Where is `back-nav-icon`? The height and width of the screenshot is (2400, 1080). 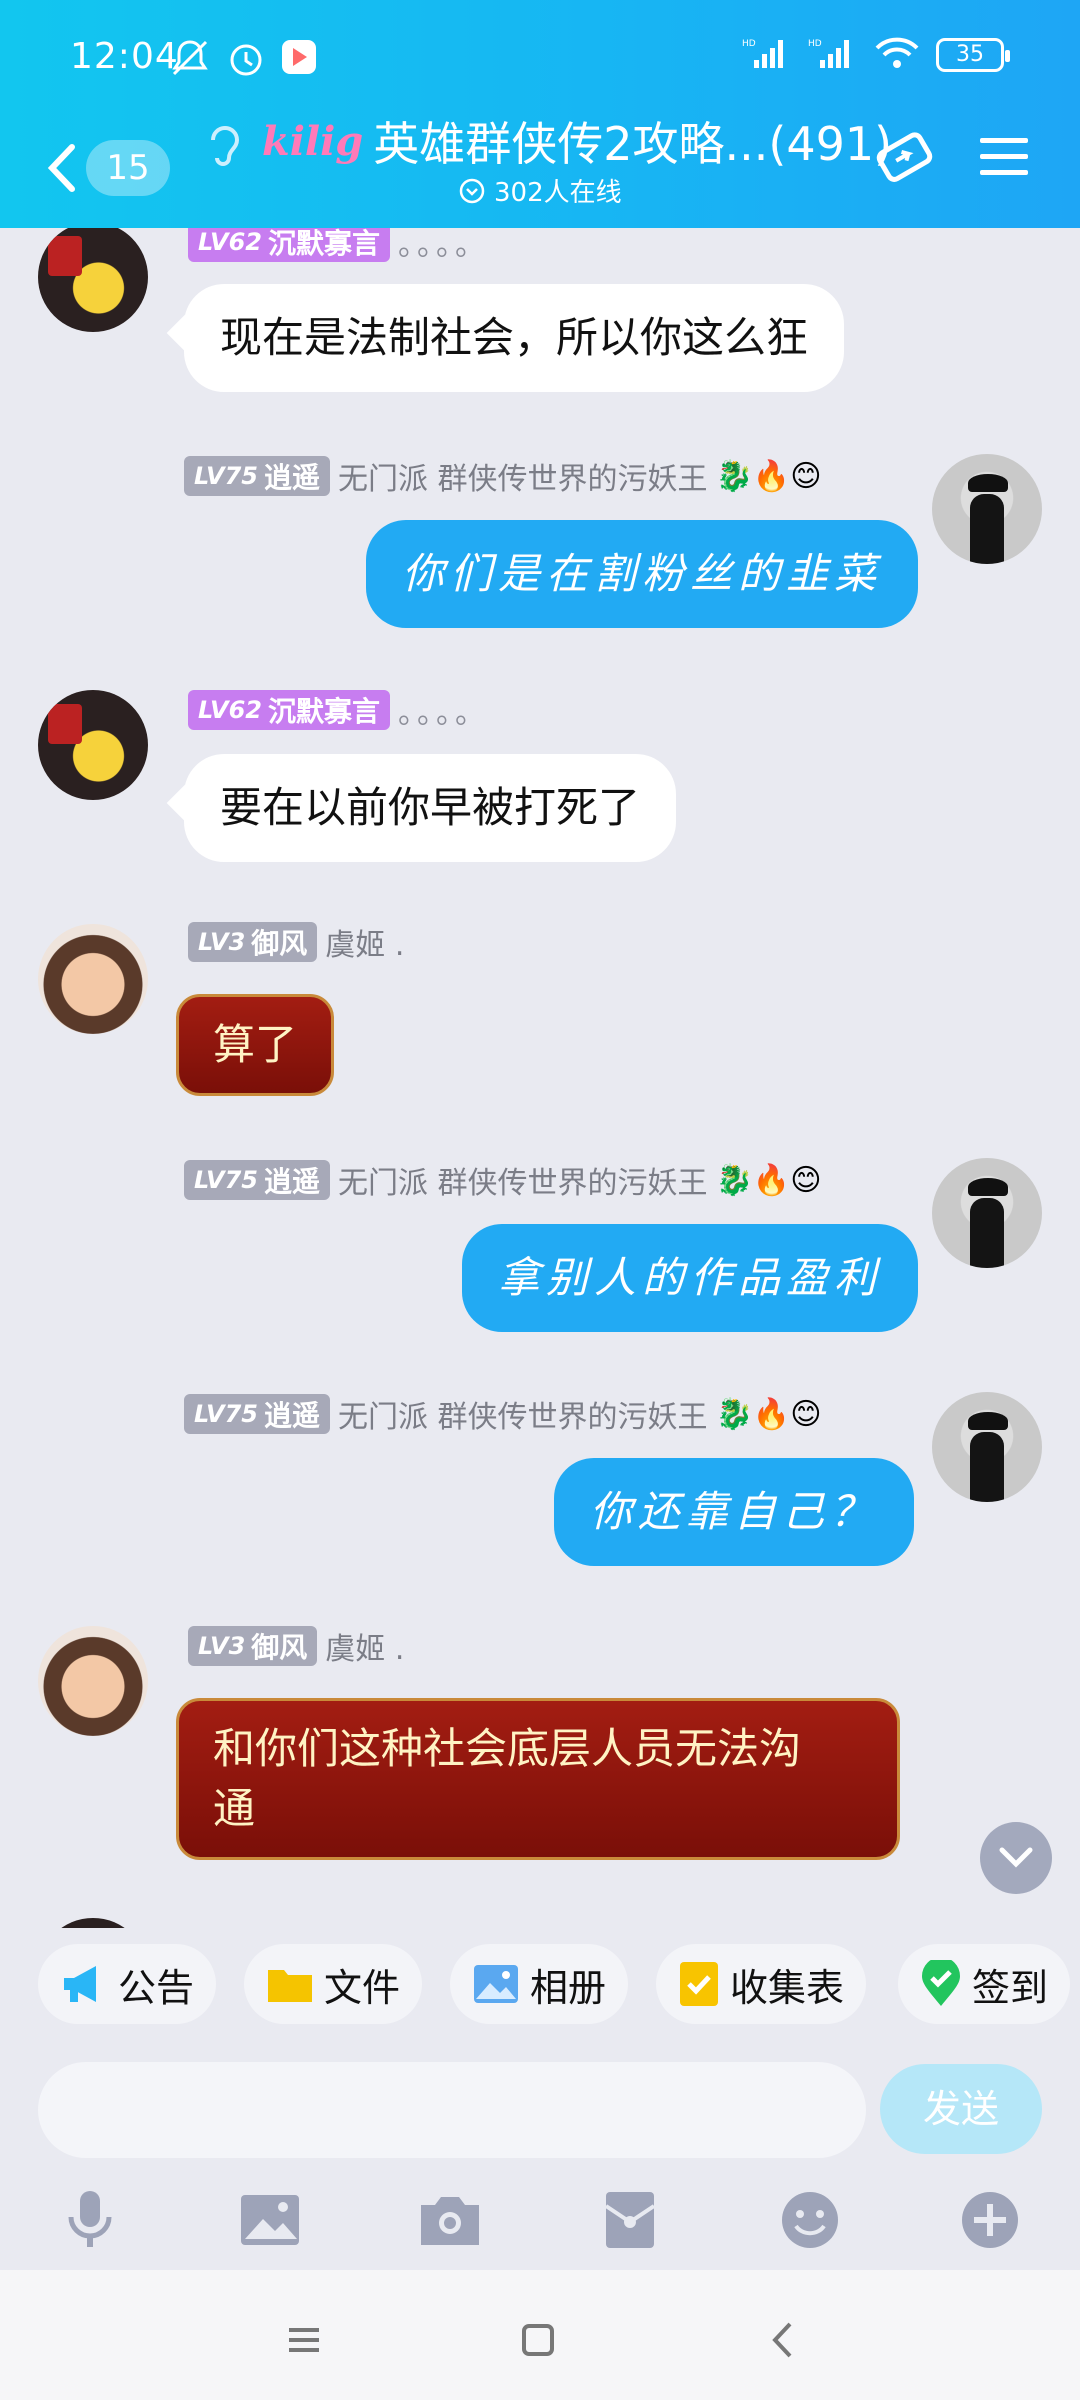
back-nav-icon is located at coordinates (782, 2340).